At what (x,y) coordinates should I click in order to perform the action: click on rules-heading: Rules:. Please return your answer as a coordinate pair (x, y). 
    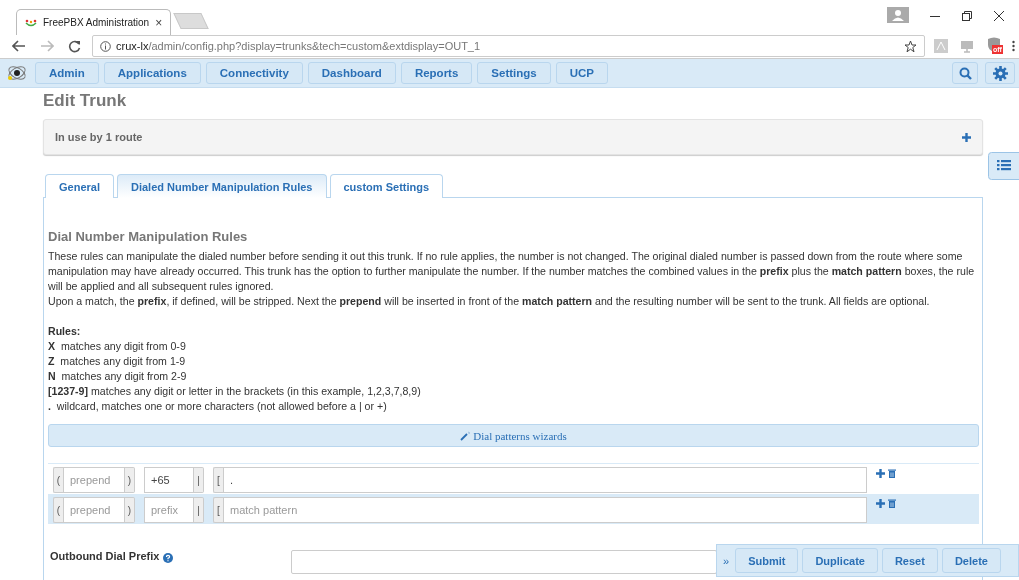
    Looking at the image, I should click on (65, 331).